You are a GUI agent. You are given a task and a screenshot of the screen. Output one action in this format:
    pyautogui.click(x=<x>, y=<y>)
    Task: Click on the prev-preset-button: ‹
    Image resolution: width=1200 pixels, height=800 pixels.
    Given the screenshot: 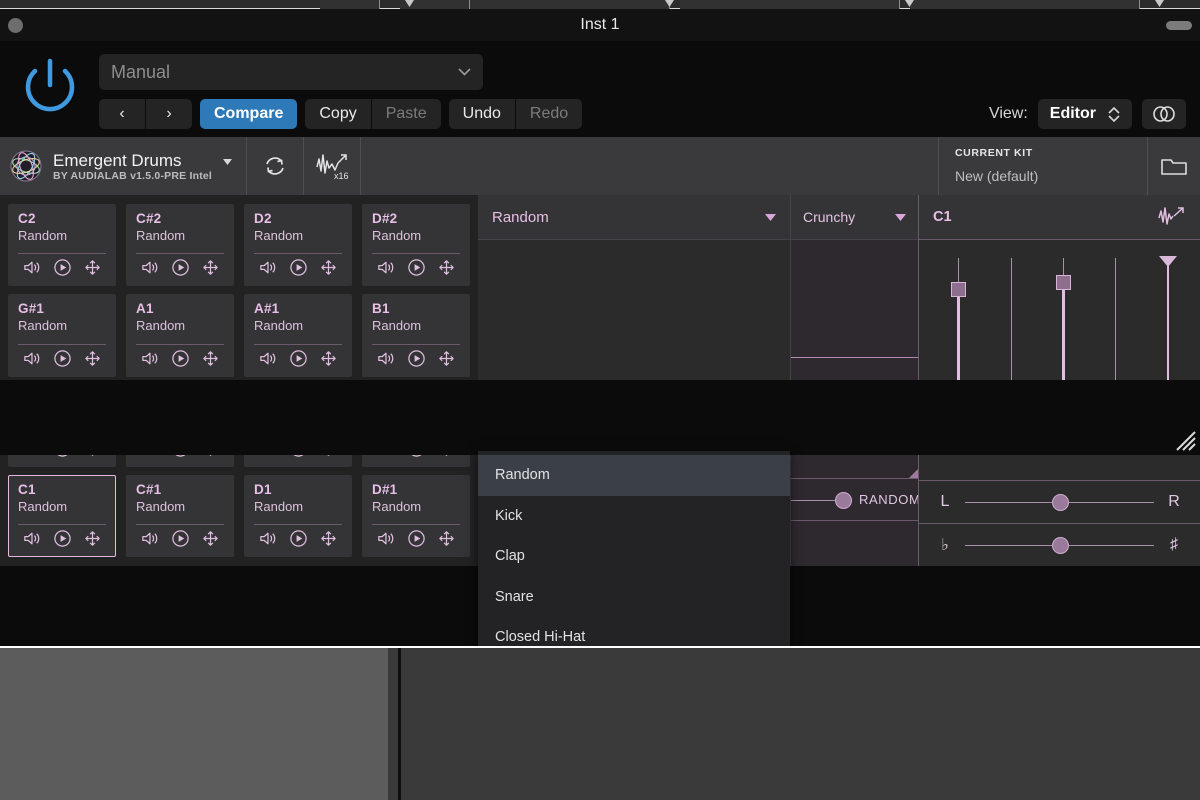 What is the action you would take?
    pyautogui.click(x=122, y=114)
    